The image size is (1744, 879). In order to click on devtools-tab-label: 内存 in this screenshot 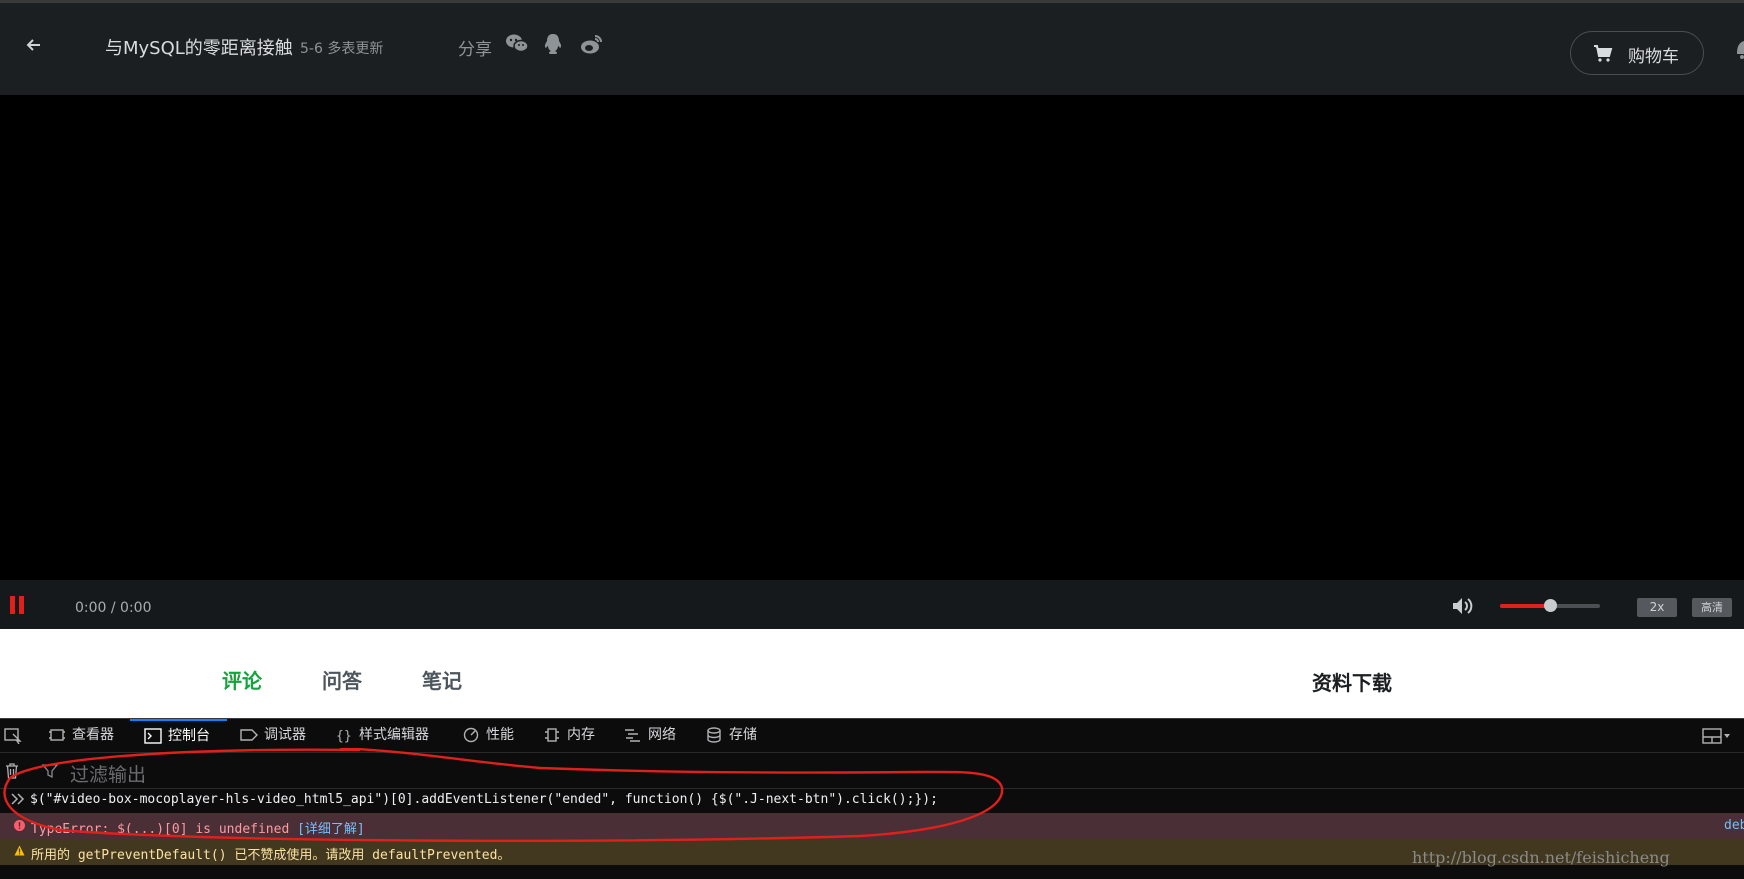, I will do `click(581, 735)`.